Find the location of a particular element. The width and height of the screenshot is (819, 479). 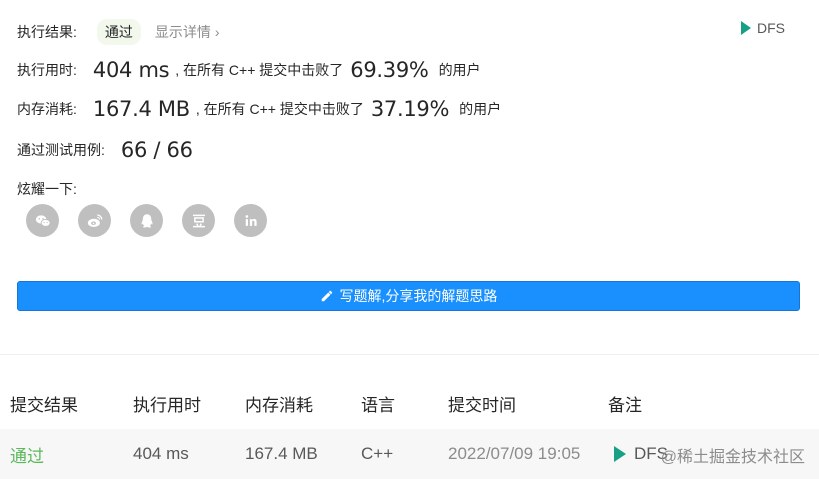

linkedin-icon is located at coordinates (250, 220).